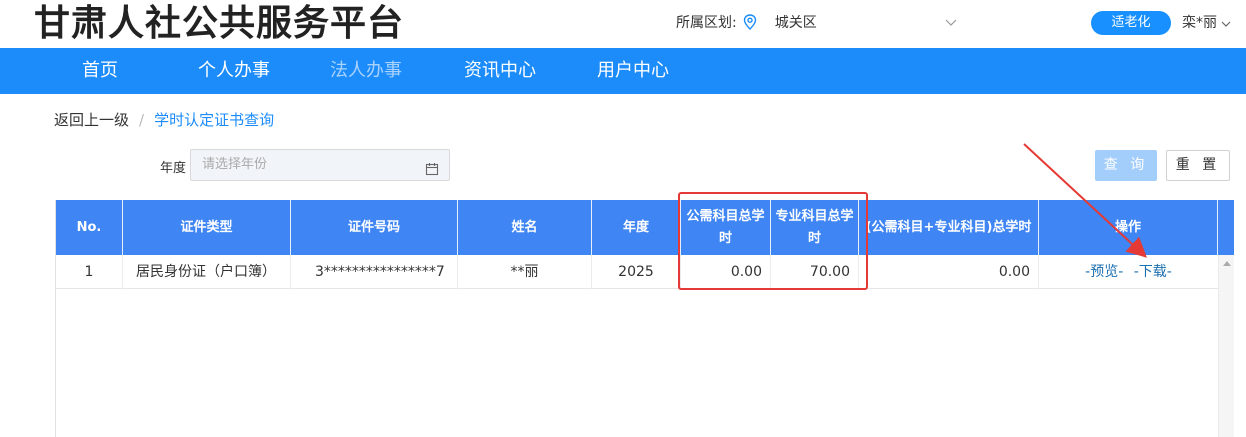 The width and height of the screenshot is (1246, 437). Describe the element at coordinates (949, 227) in the screenshot. I see `column-header-total-hours: (公需科目+专业科目)总学时` at that location.